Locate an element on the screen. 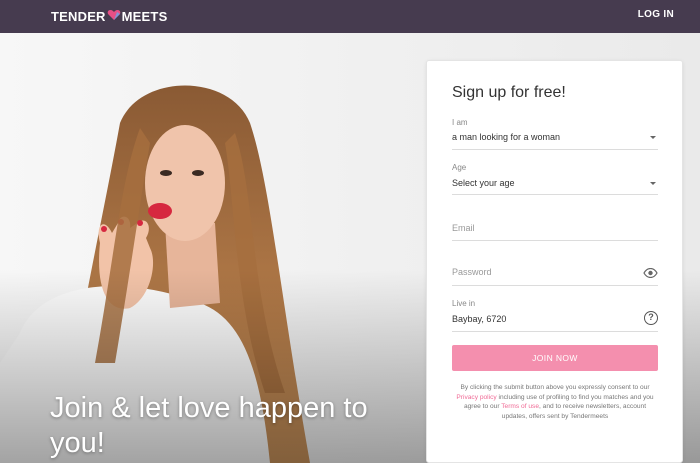 This screenshot has height=463, width=700. age-select: Age Select your age is located at coordinates (555, 179).